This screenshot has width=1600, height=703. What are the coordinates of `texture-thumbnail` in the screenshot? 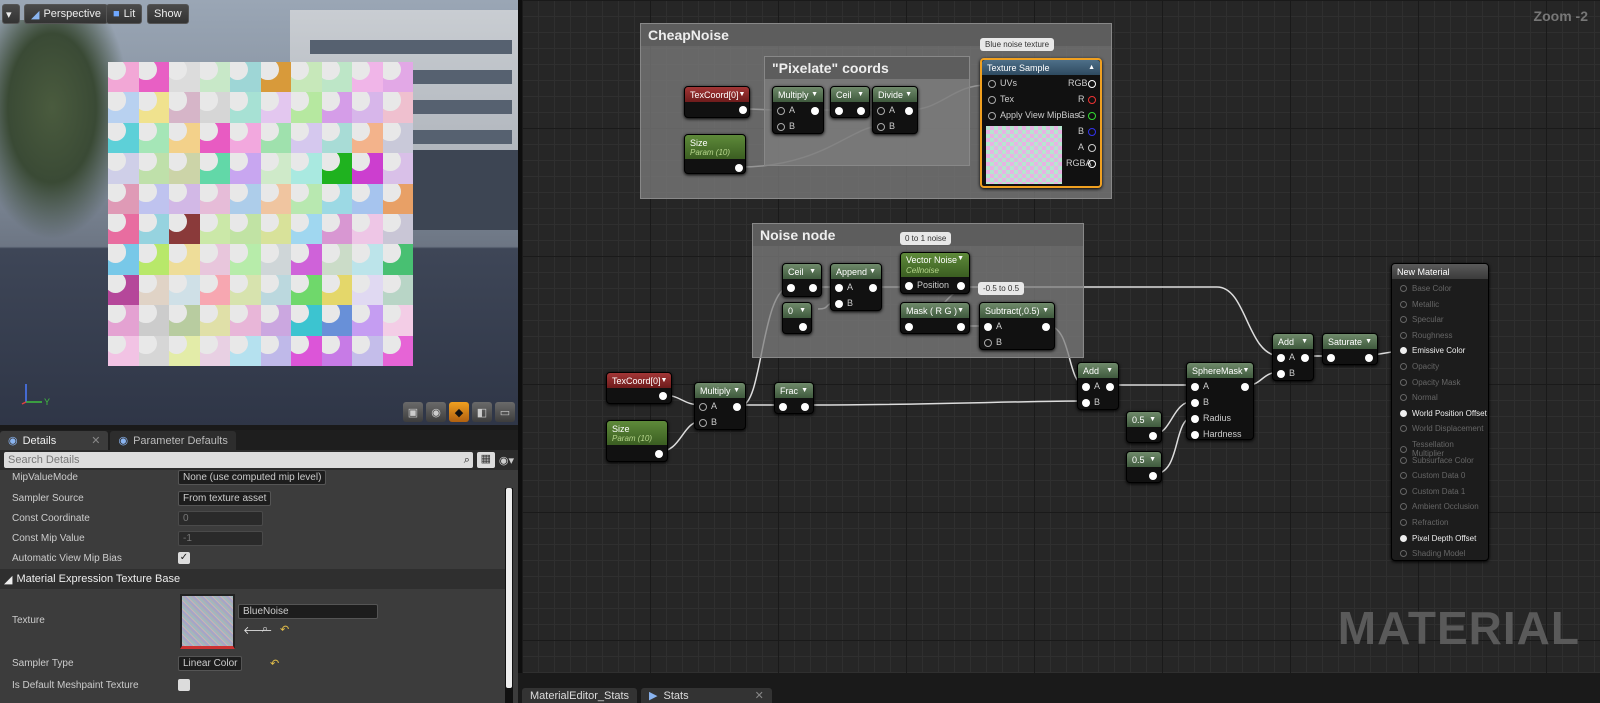 It's located at (207, 621).